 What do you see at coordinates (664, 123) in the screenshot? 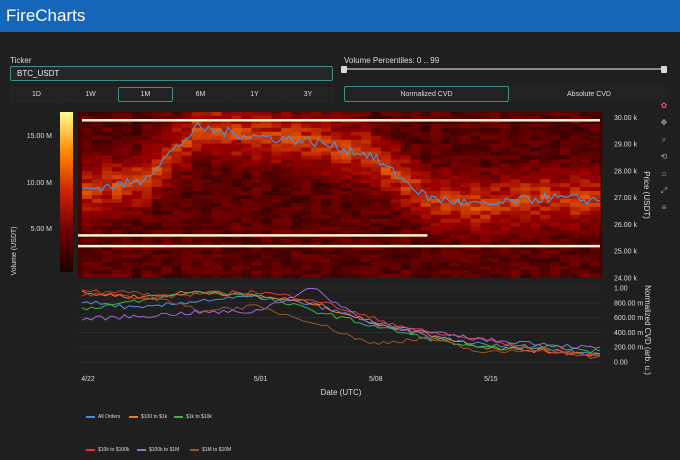
I see `pan-icon: ✥` at bounding box center [664, 123].